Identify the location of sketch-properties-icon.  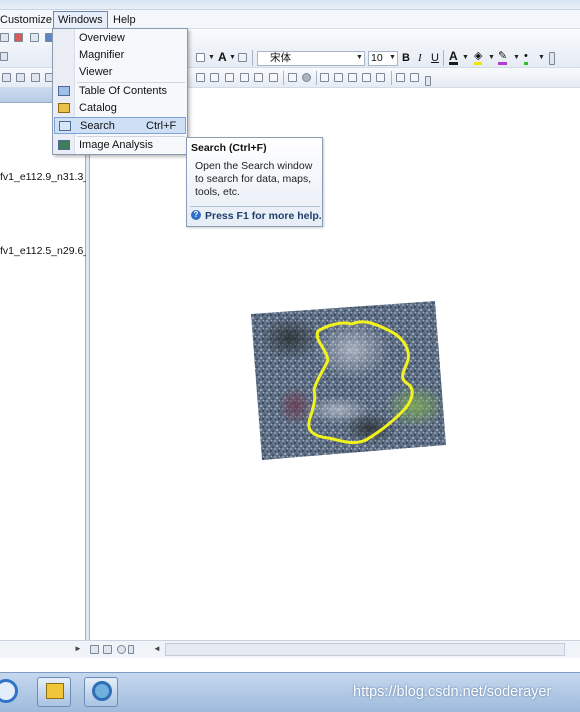
(400, 77).